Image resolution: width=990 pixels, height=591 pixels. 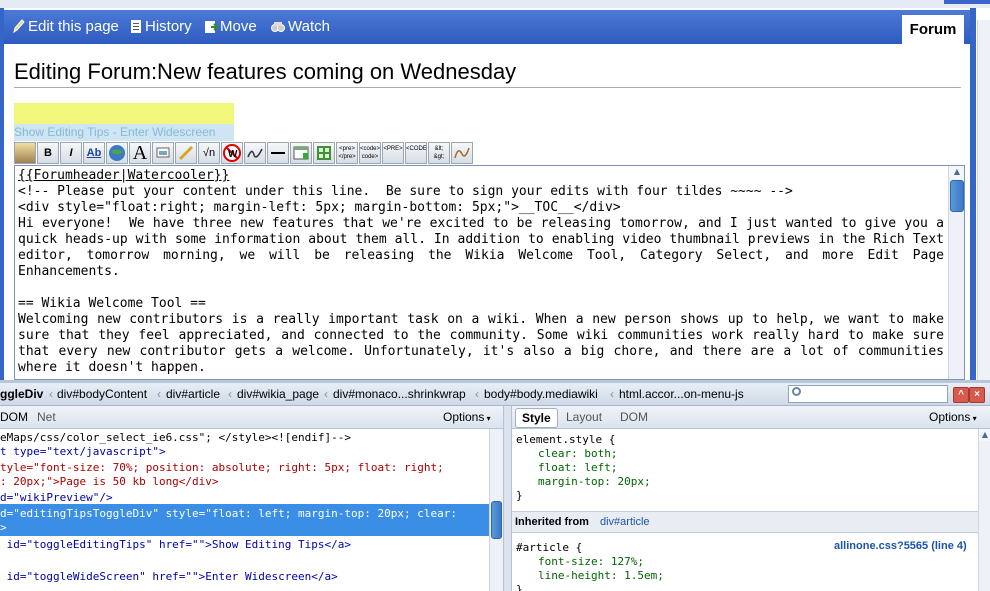 What do you see at coordinates (487, 418) in the screenshot?
I see `chevron-down-icon: ▾` at bounding box center [487, 418].